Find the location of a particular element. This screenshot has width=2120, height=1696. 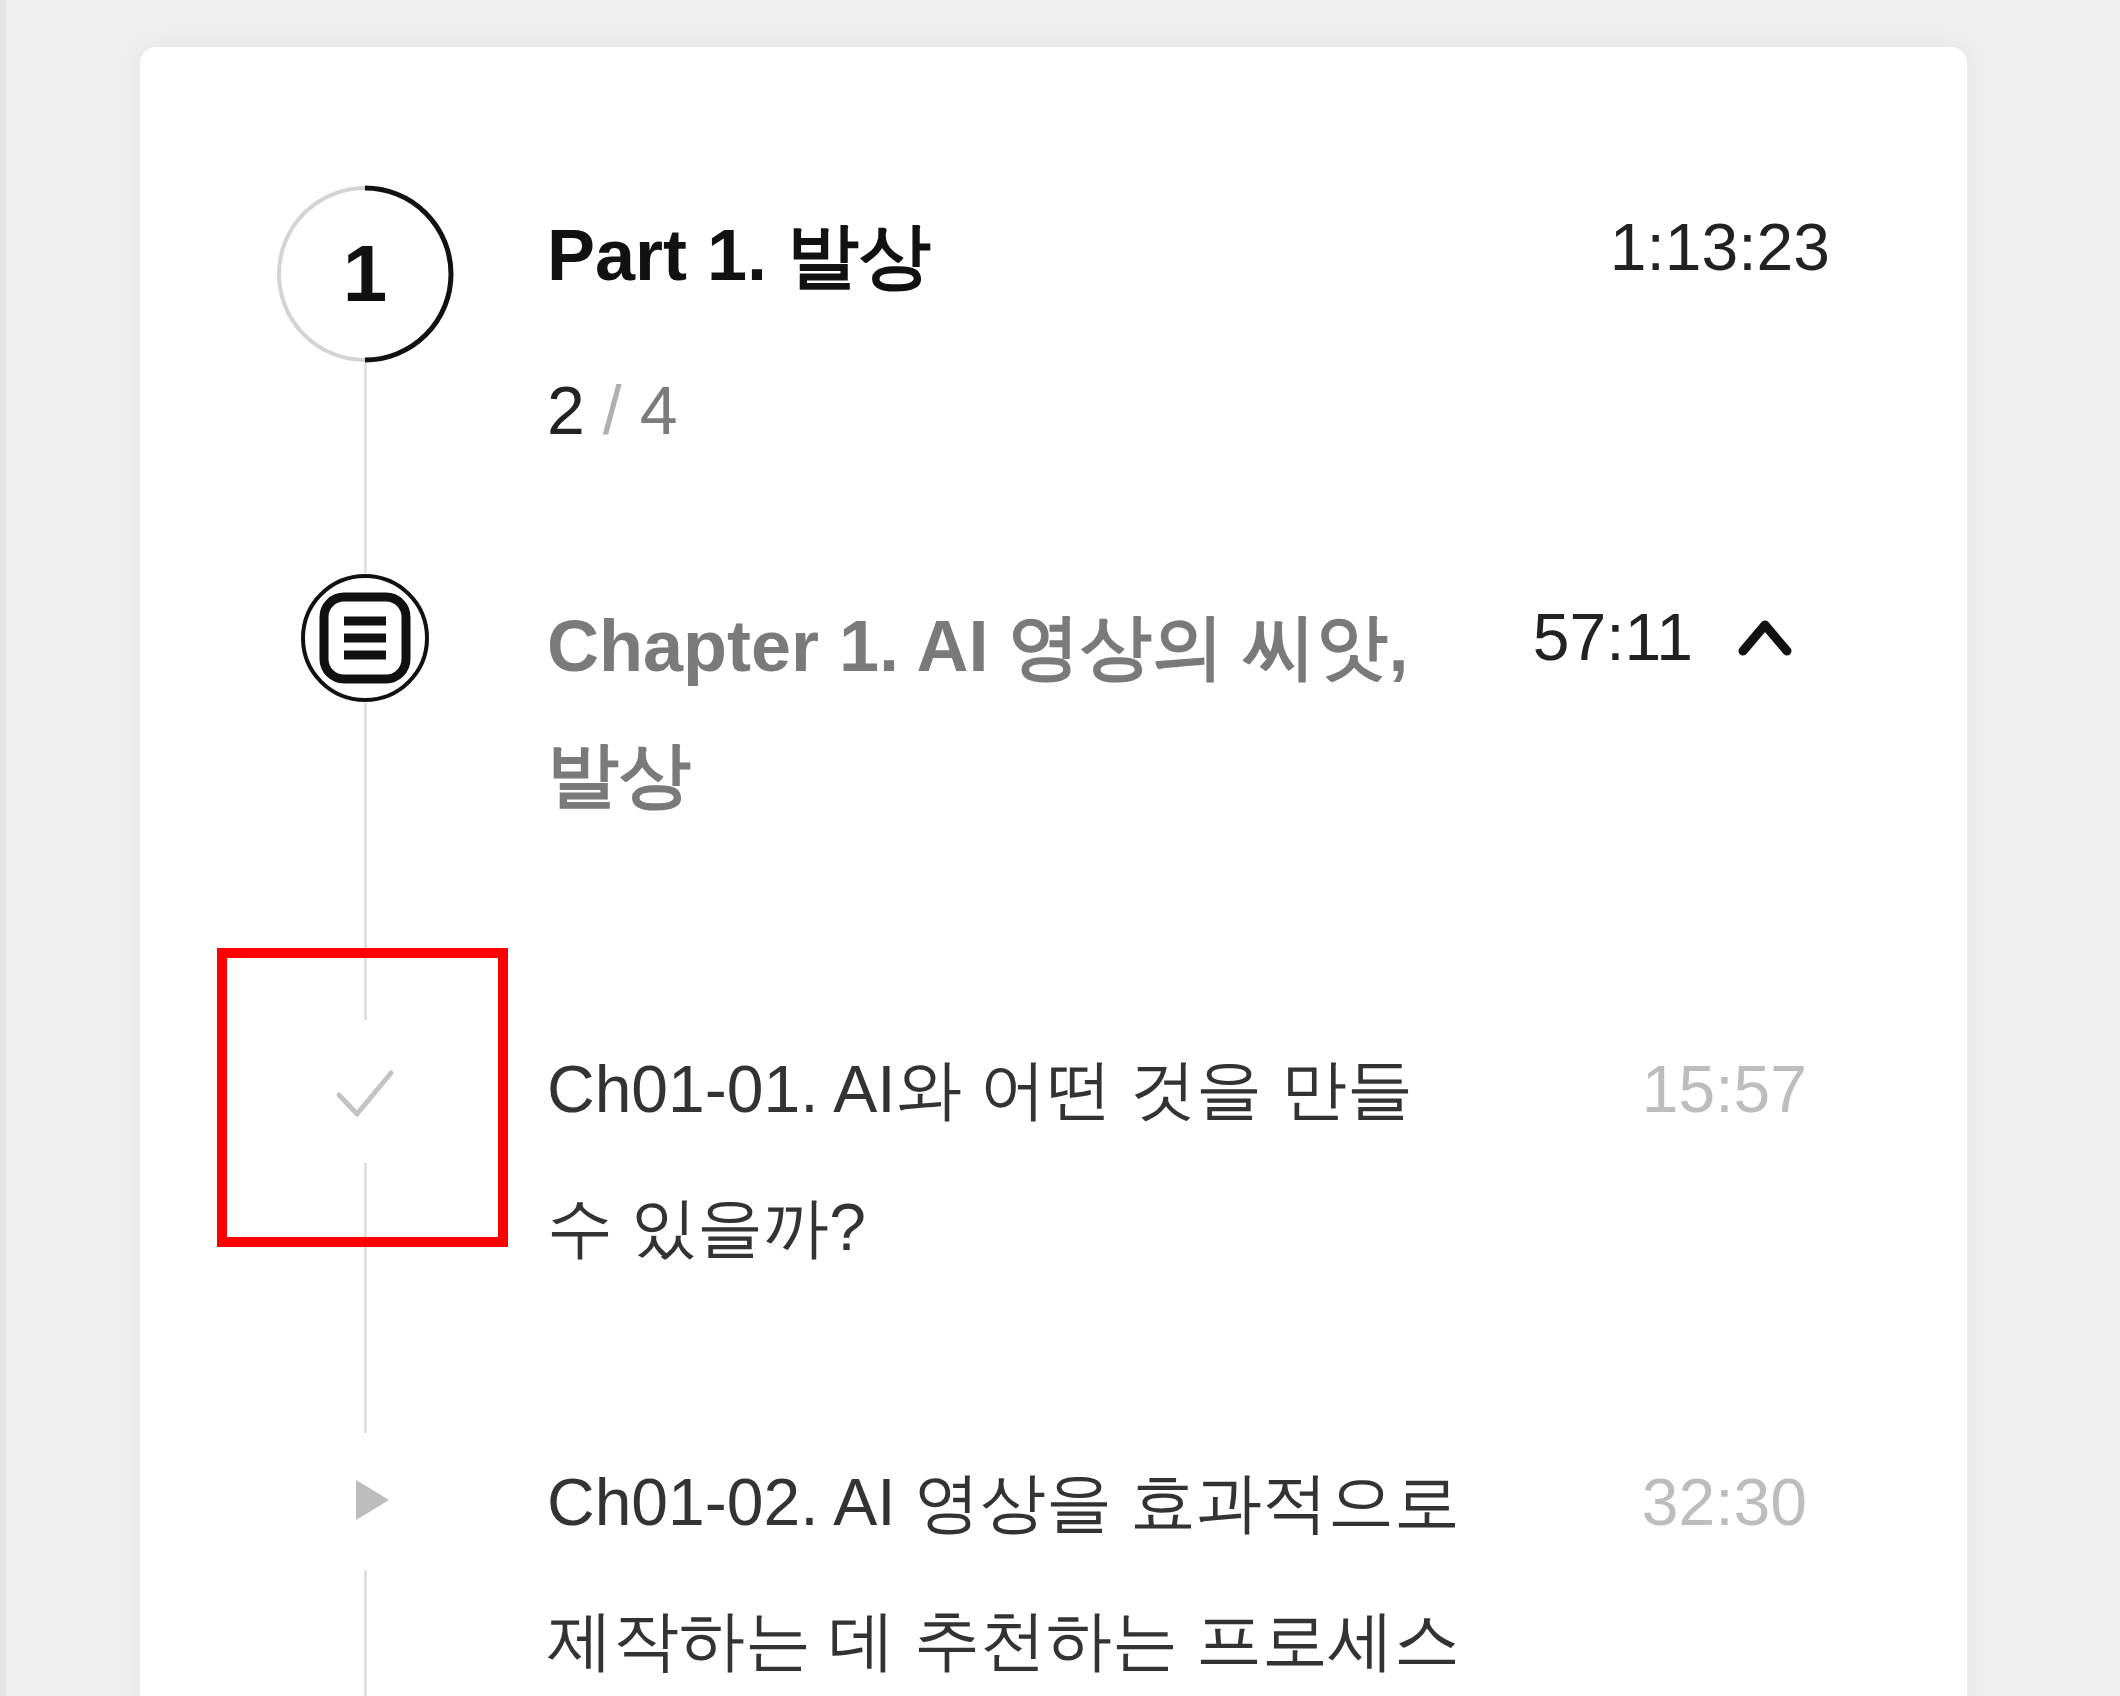

lesson-title: Ch01-02. AI 영상을 효과적으로 제작하는 데 추천하는 프로세스 is located at coordinates (1009, 1564).